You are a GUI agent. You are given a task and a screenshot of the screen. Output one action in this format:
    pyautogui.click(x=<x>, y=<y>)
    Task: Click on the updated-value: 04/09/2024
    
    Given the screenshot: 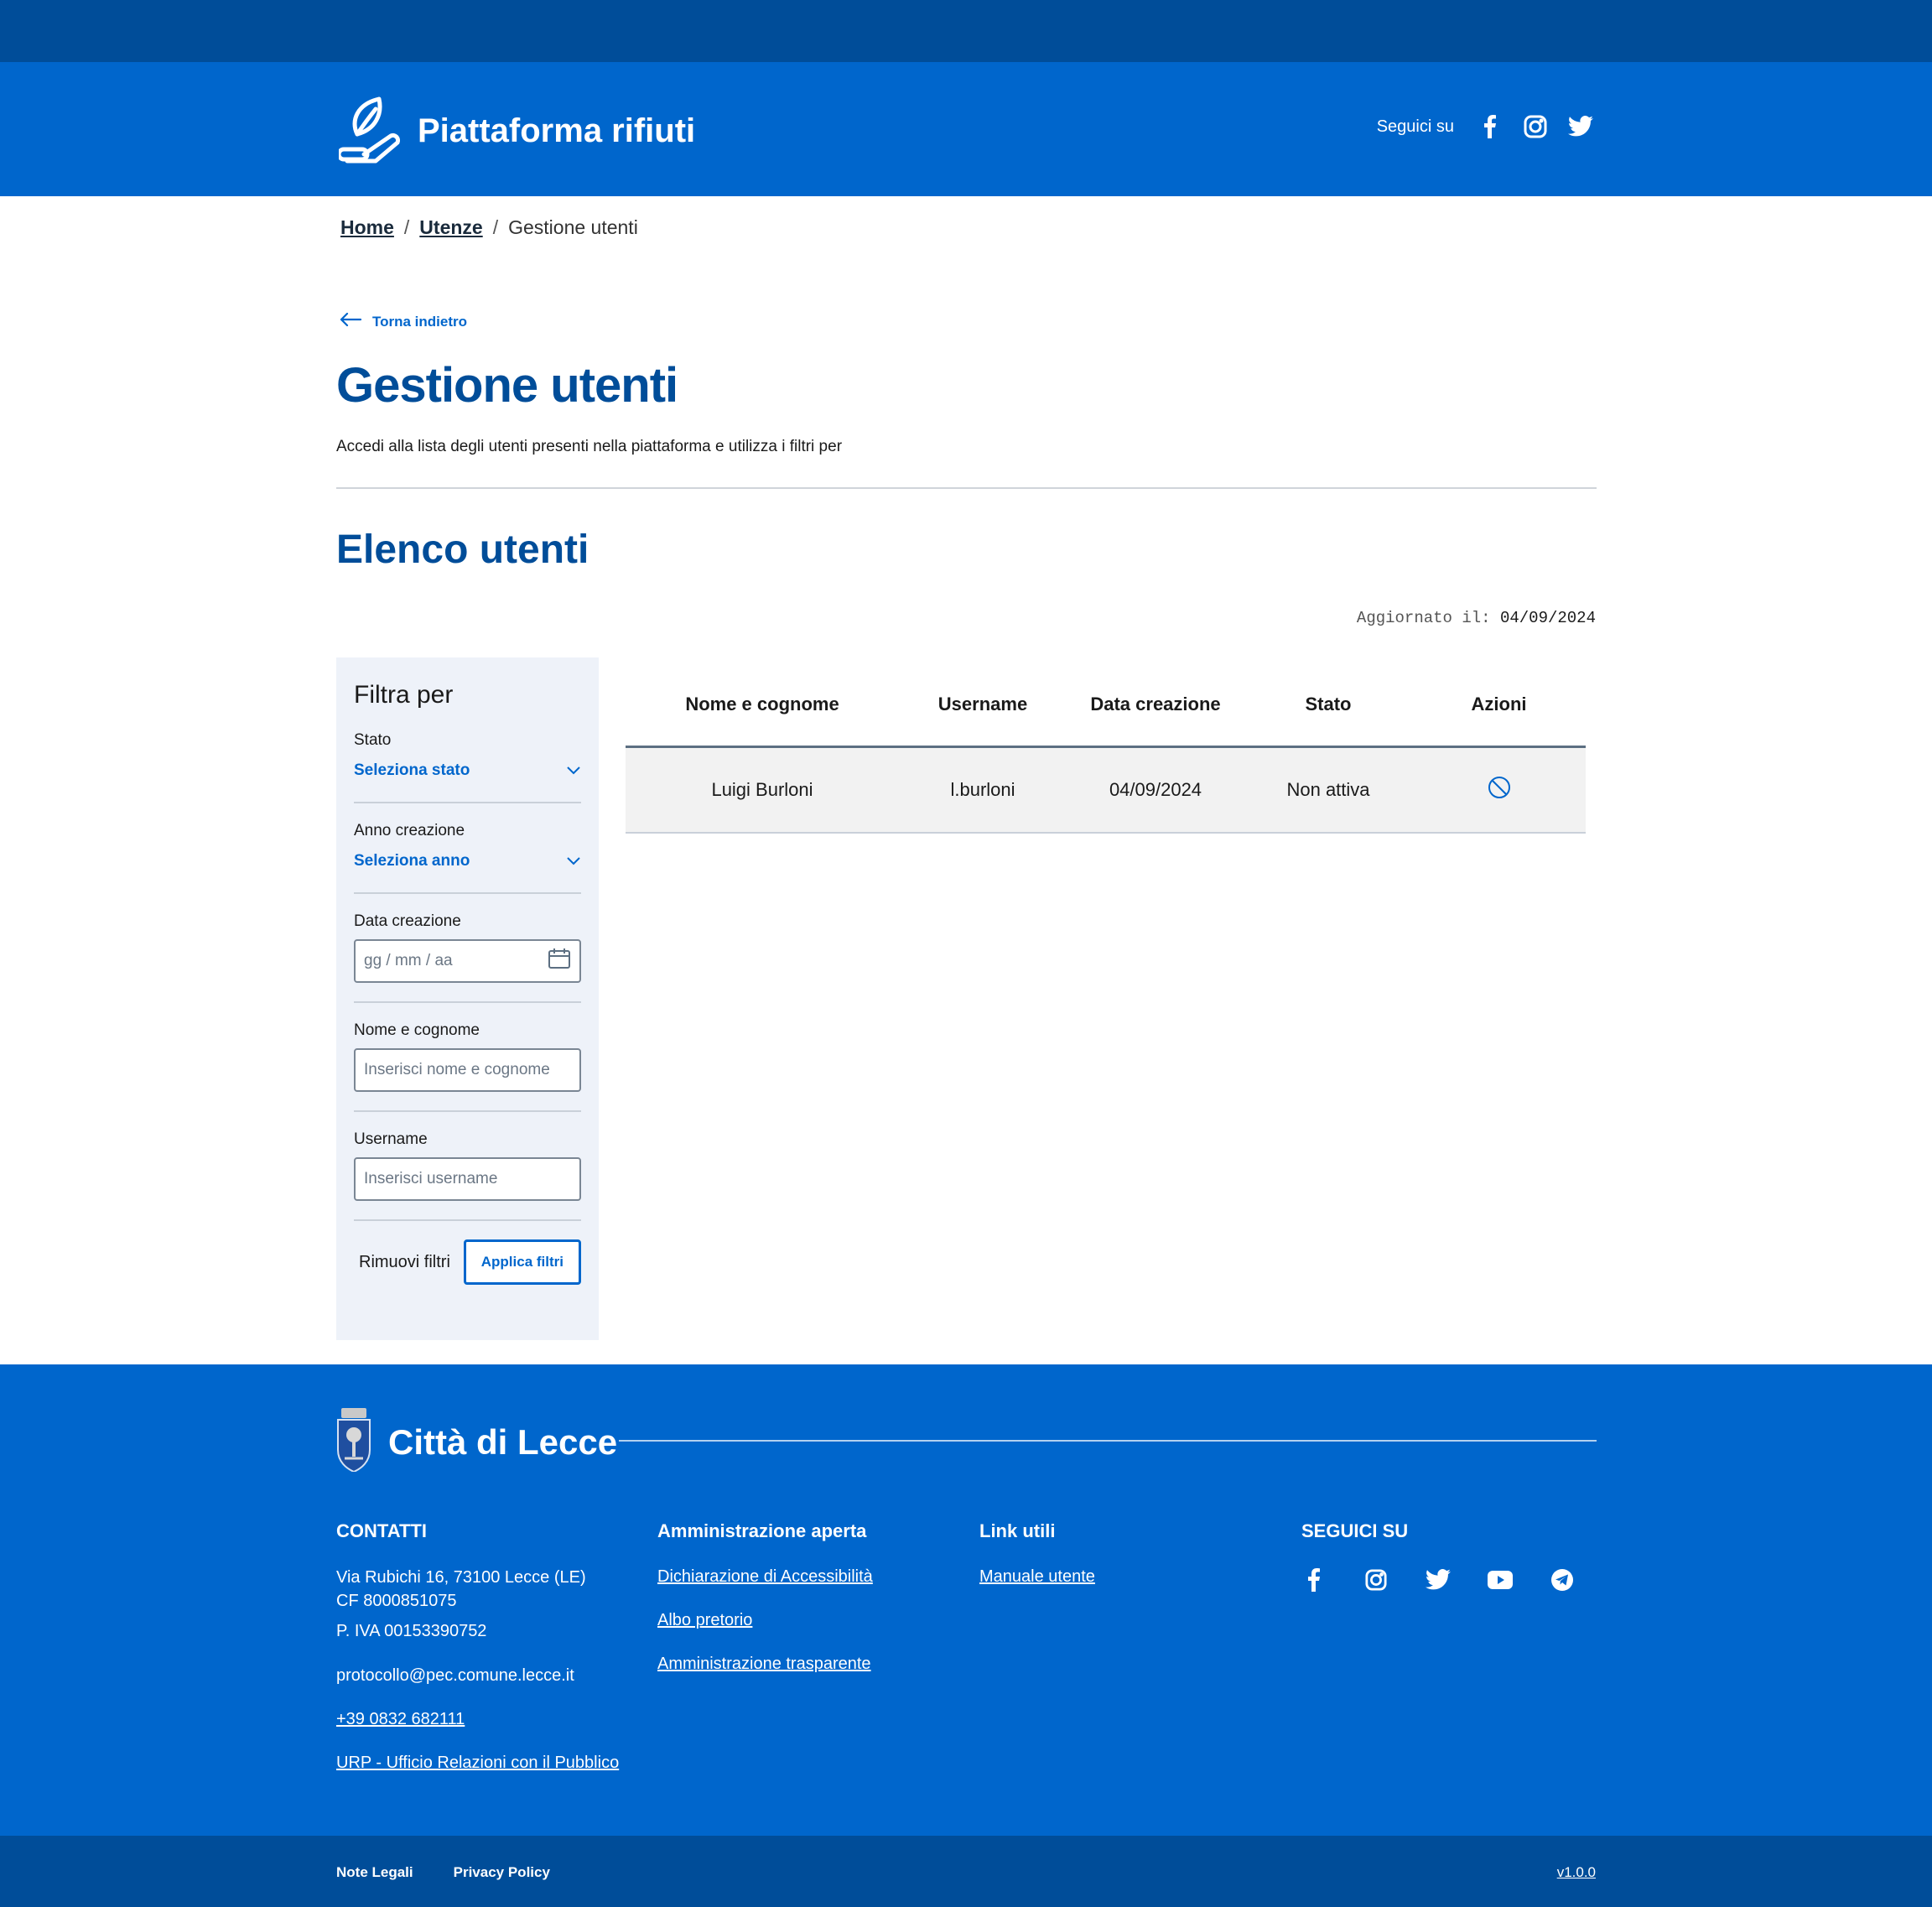 What is the action you would take?
    pyautogui.click(x=1547, y=618)
    